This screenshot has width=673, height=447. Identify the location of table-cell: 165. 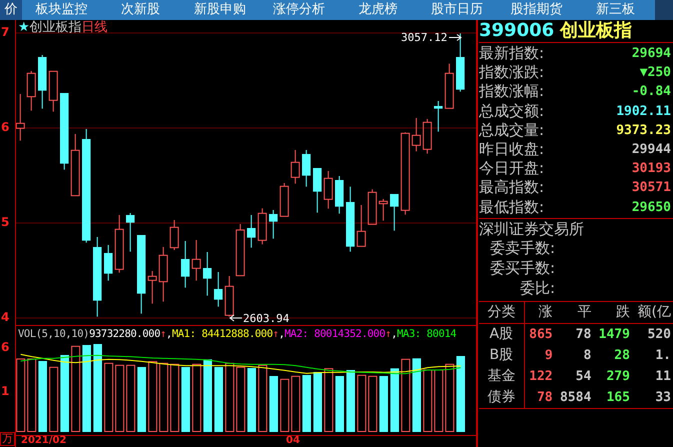
(612, 397).